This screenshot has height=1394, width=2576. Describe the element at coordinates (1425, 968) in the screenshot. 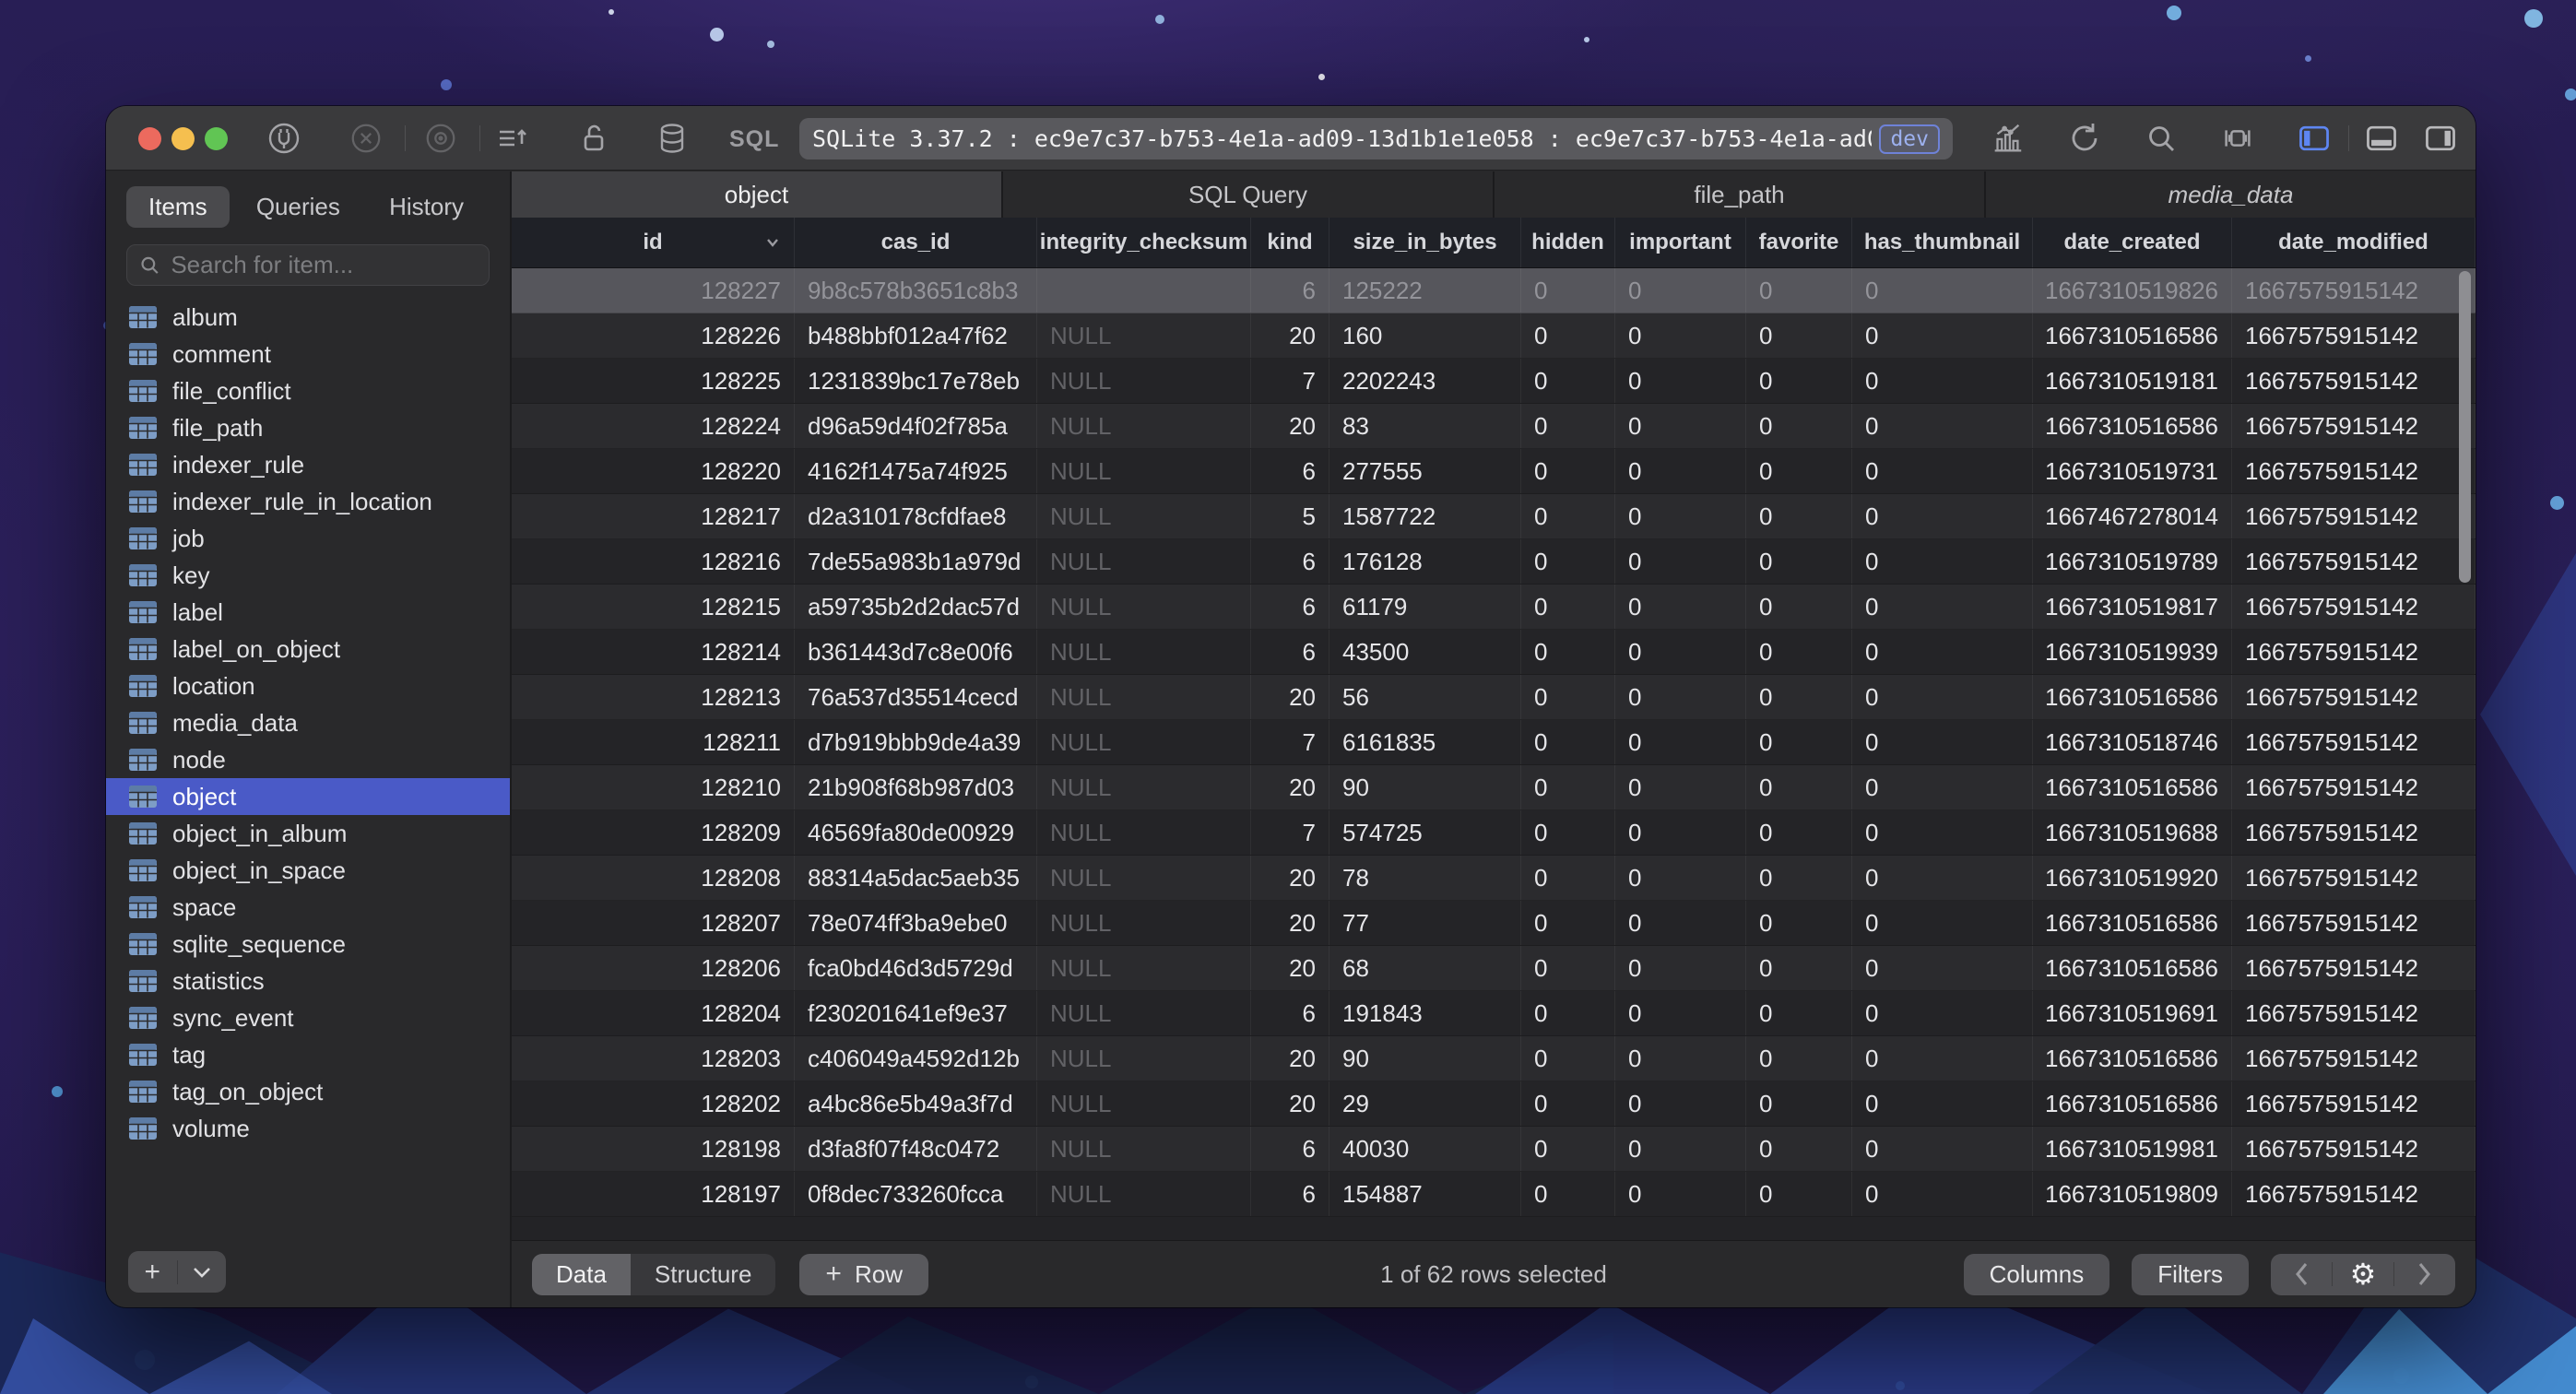

I see `cell-size_in_bytes: 68` at that location.